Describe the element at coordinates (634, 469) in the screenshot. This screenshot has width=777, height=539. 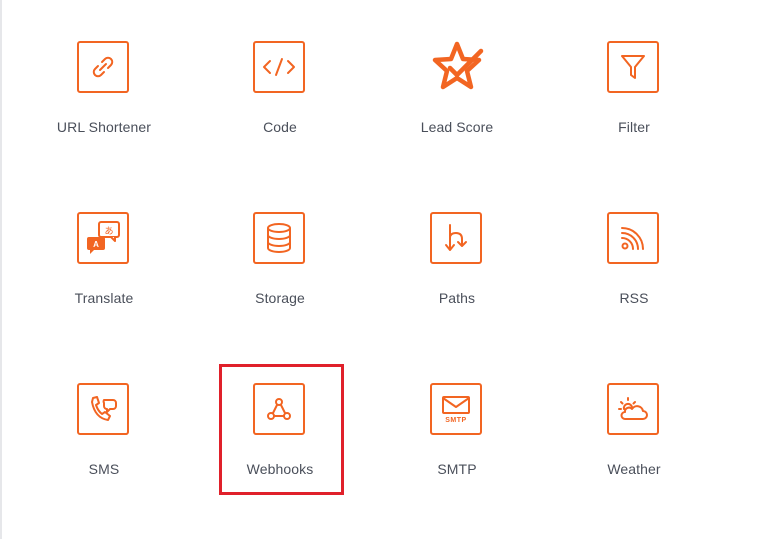
I see `app-label: Weather` at that location.